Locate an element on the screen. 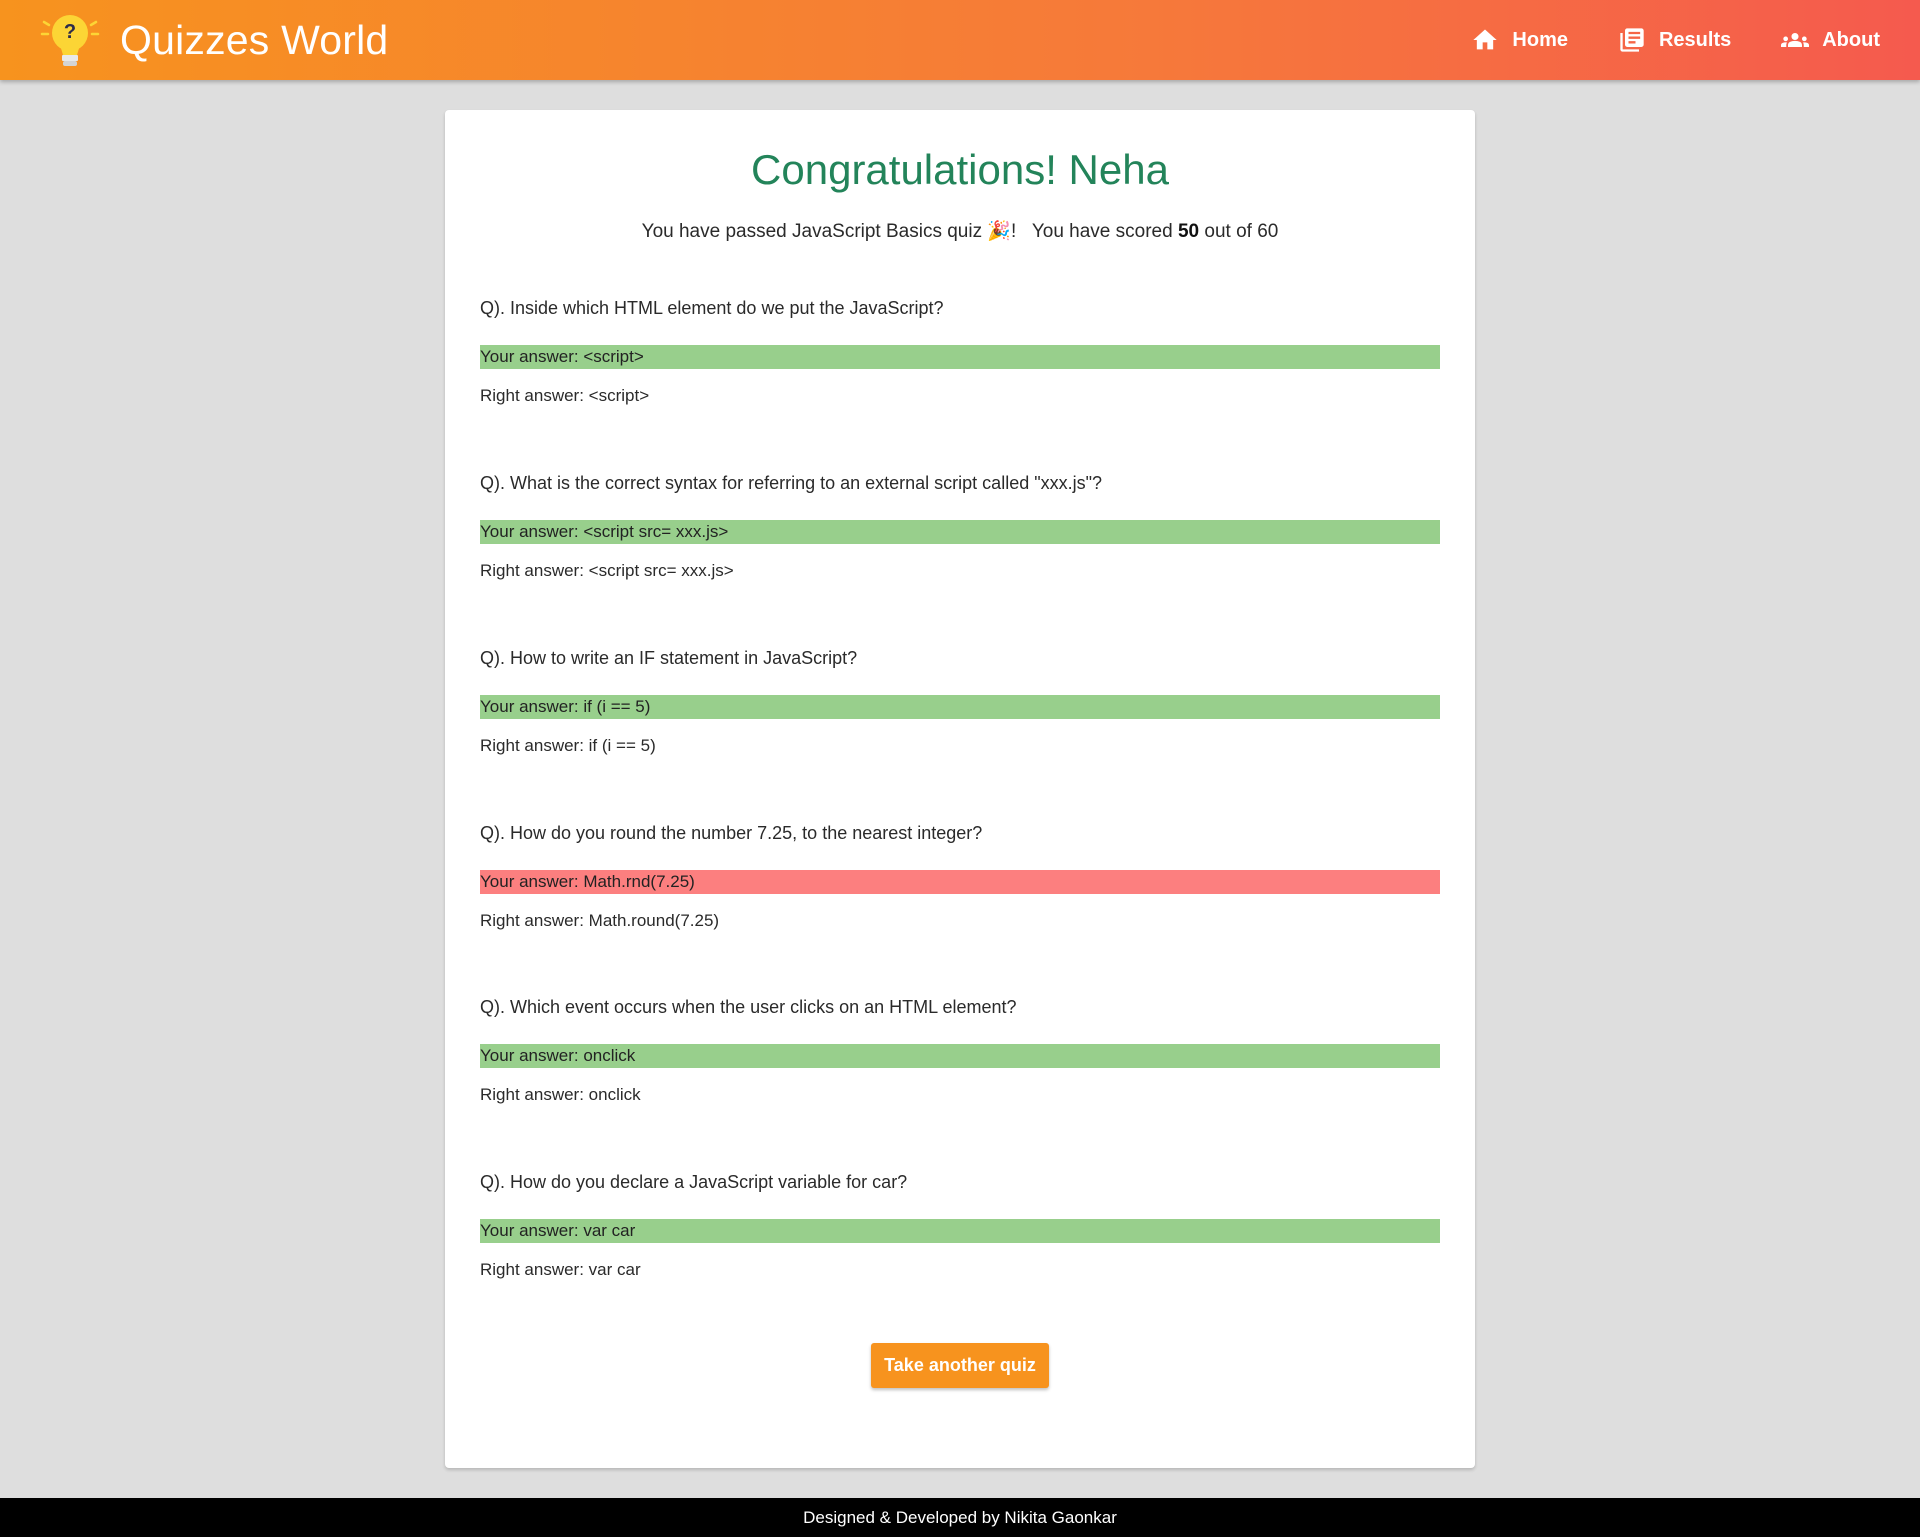 The image size is (1920, 1537). congratulations-heading: Congratulations! Neha is located at coordinates (960, 169).